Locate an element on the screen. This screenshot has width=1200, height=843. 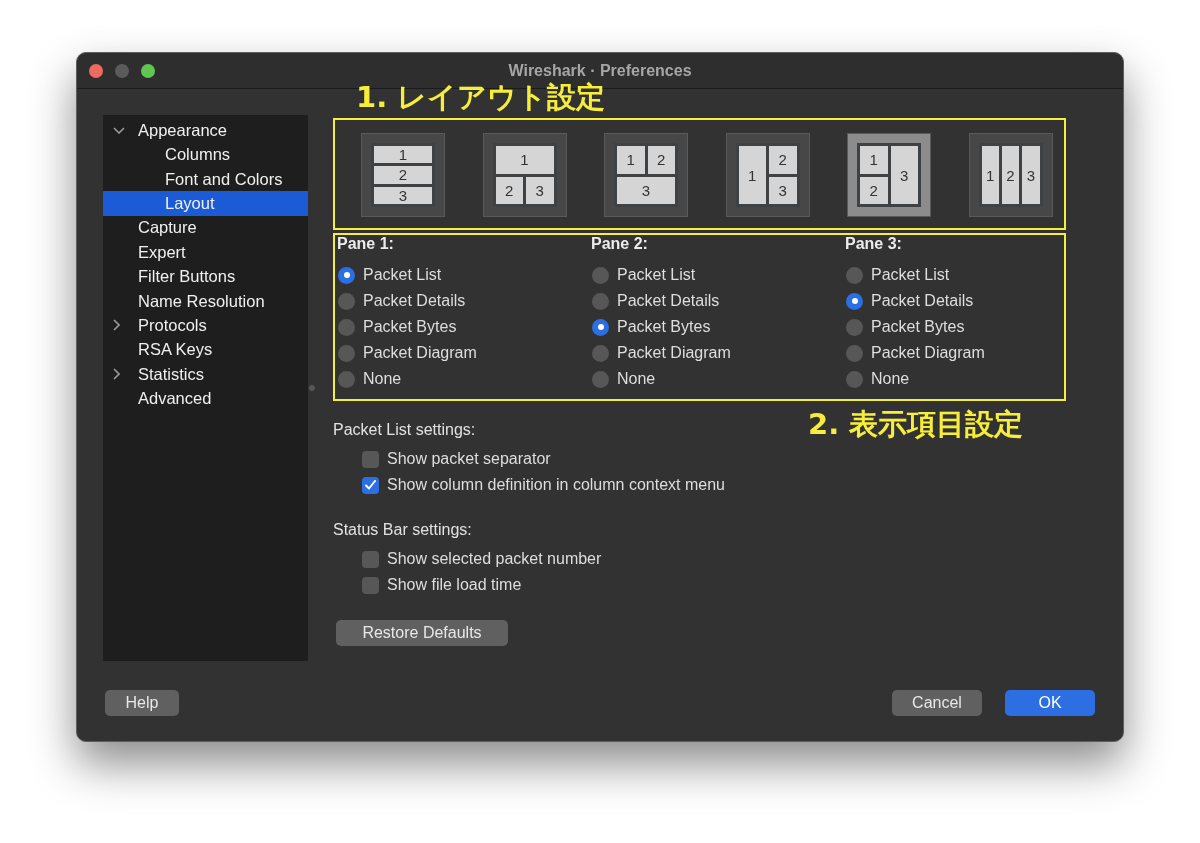
checkbox-label: Show column definition in column context menu is located at coordinates (556, 485).